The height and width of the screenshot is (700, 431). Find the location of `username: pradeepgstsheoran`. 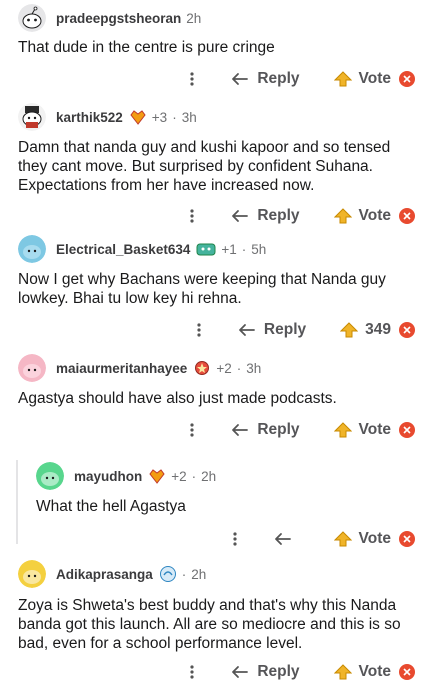

username: pradeepgstsheoran is located at coordinates (118, 18).